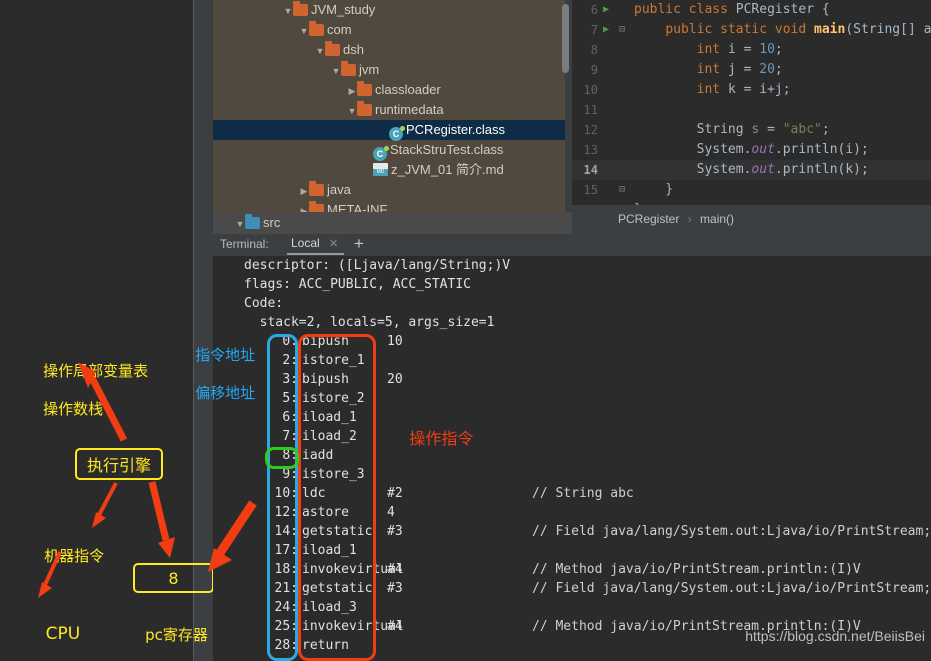 This screenshot has height=661, width=931. I want to click on bytecode-opcode: return, so click(325, 645).